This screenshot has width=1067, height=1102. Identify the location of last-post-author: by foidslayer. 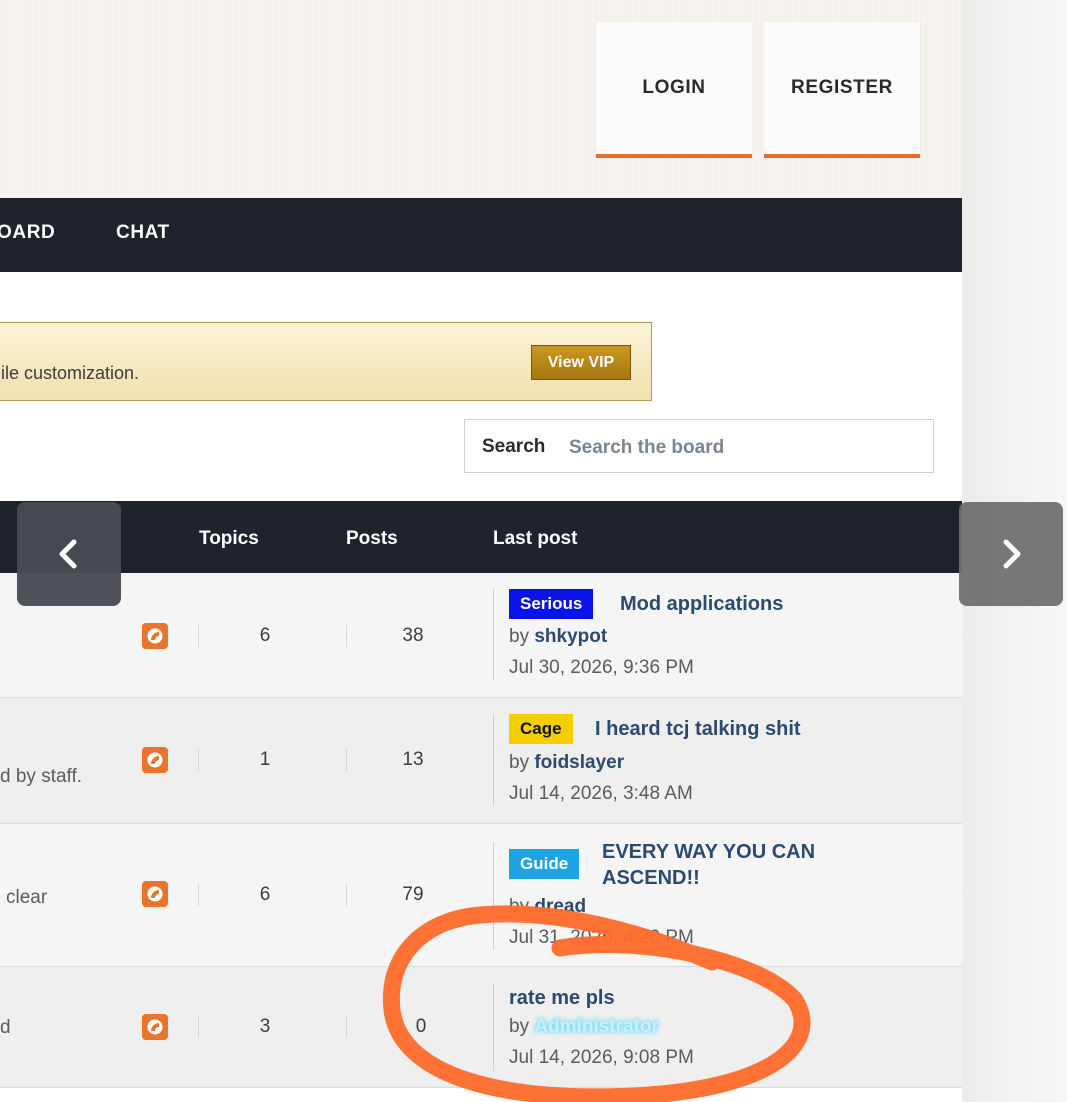
(566, 763).